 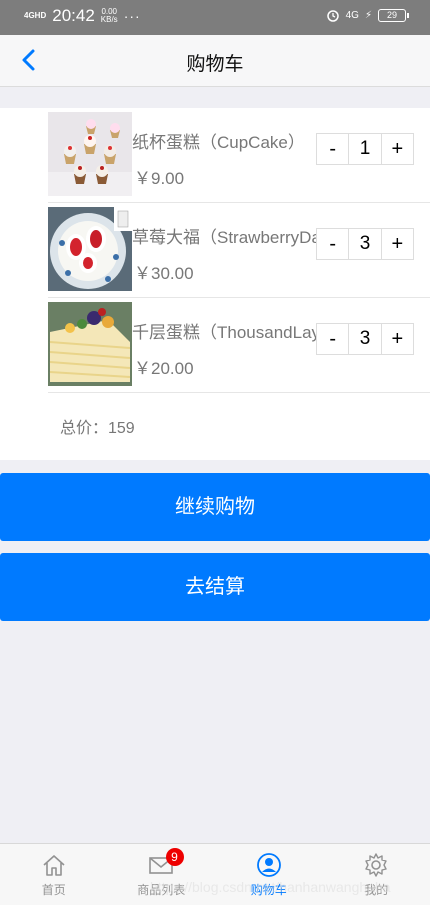 I want to click on user-circle-icon, so click(x=268, y=865).